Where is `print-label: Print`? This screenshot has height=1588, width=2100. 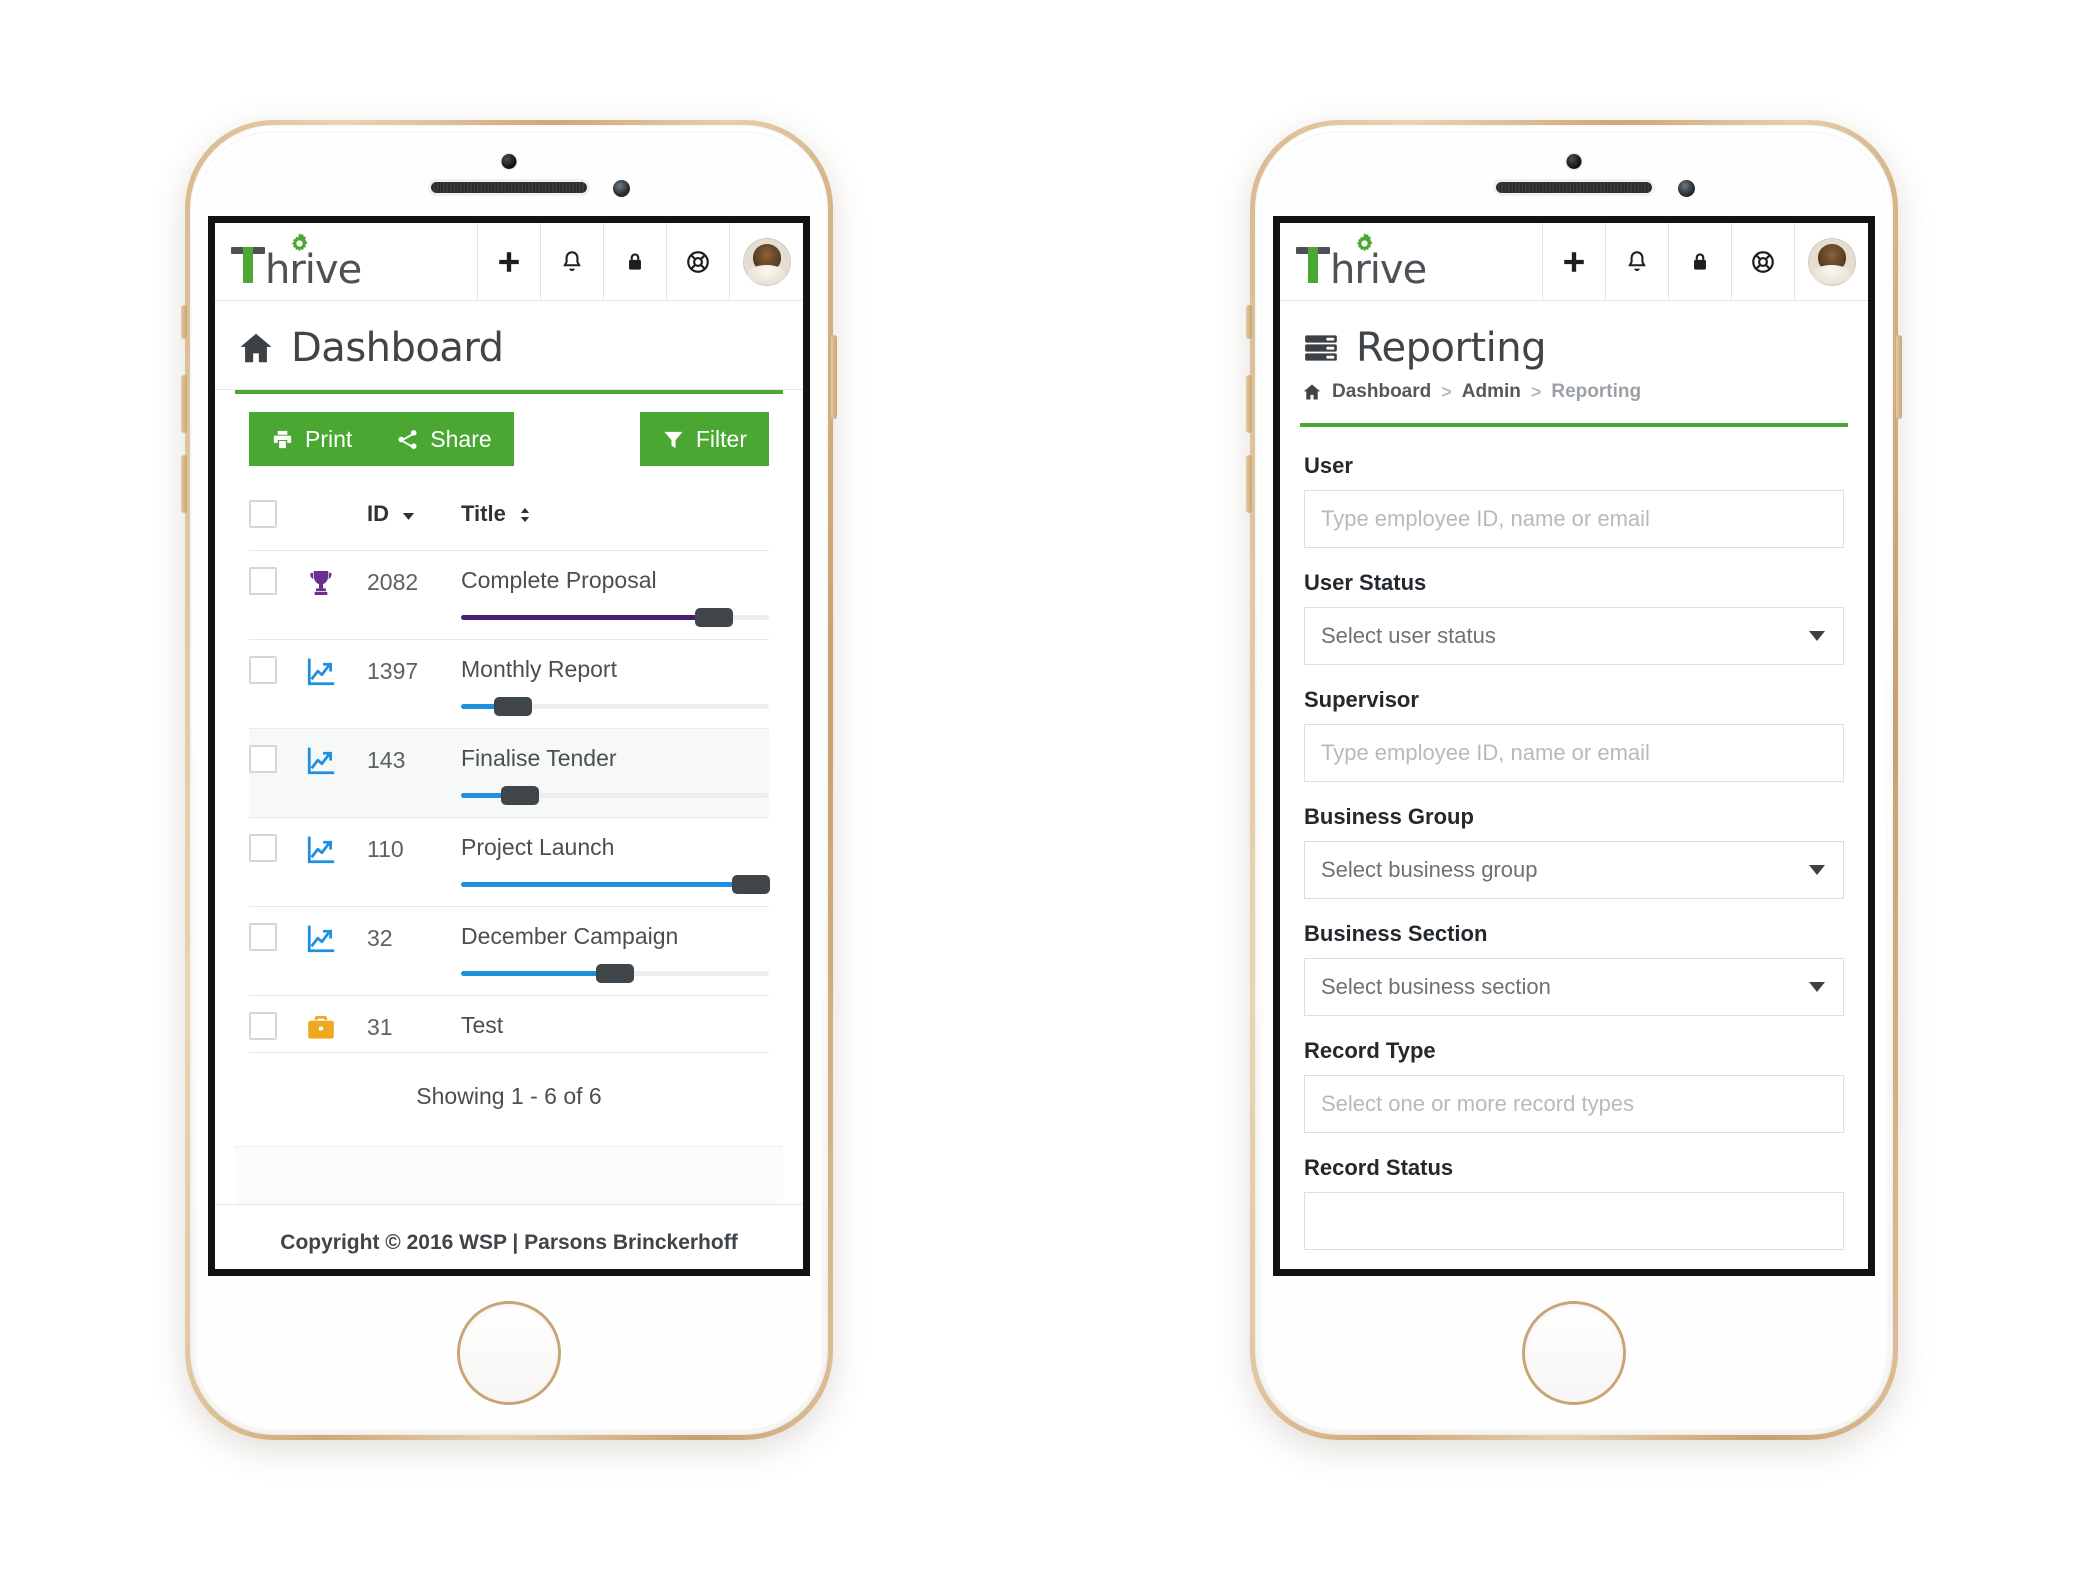
print-label: Print is located at coordinates (329, 438).